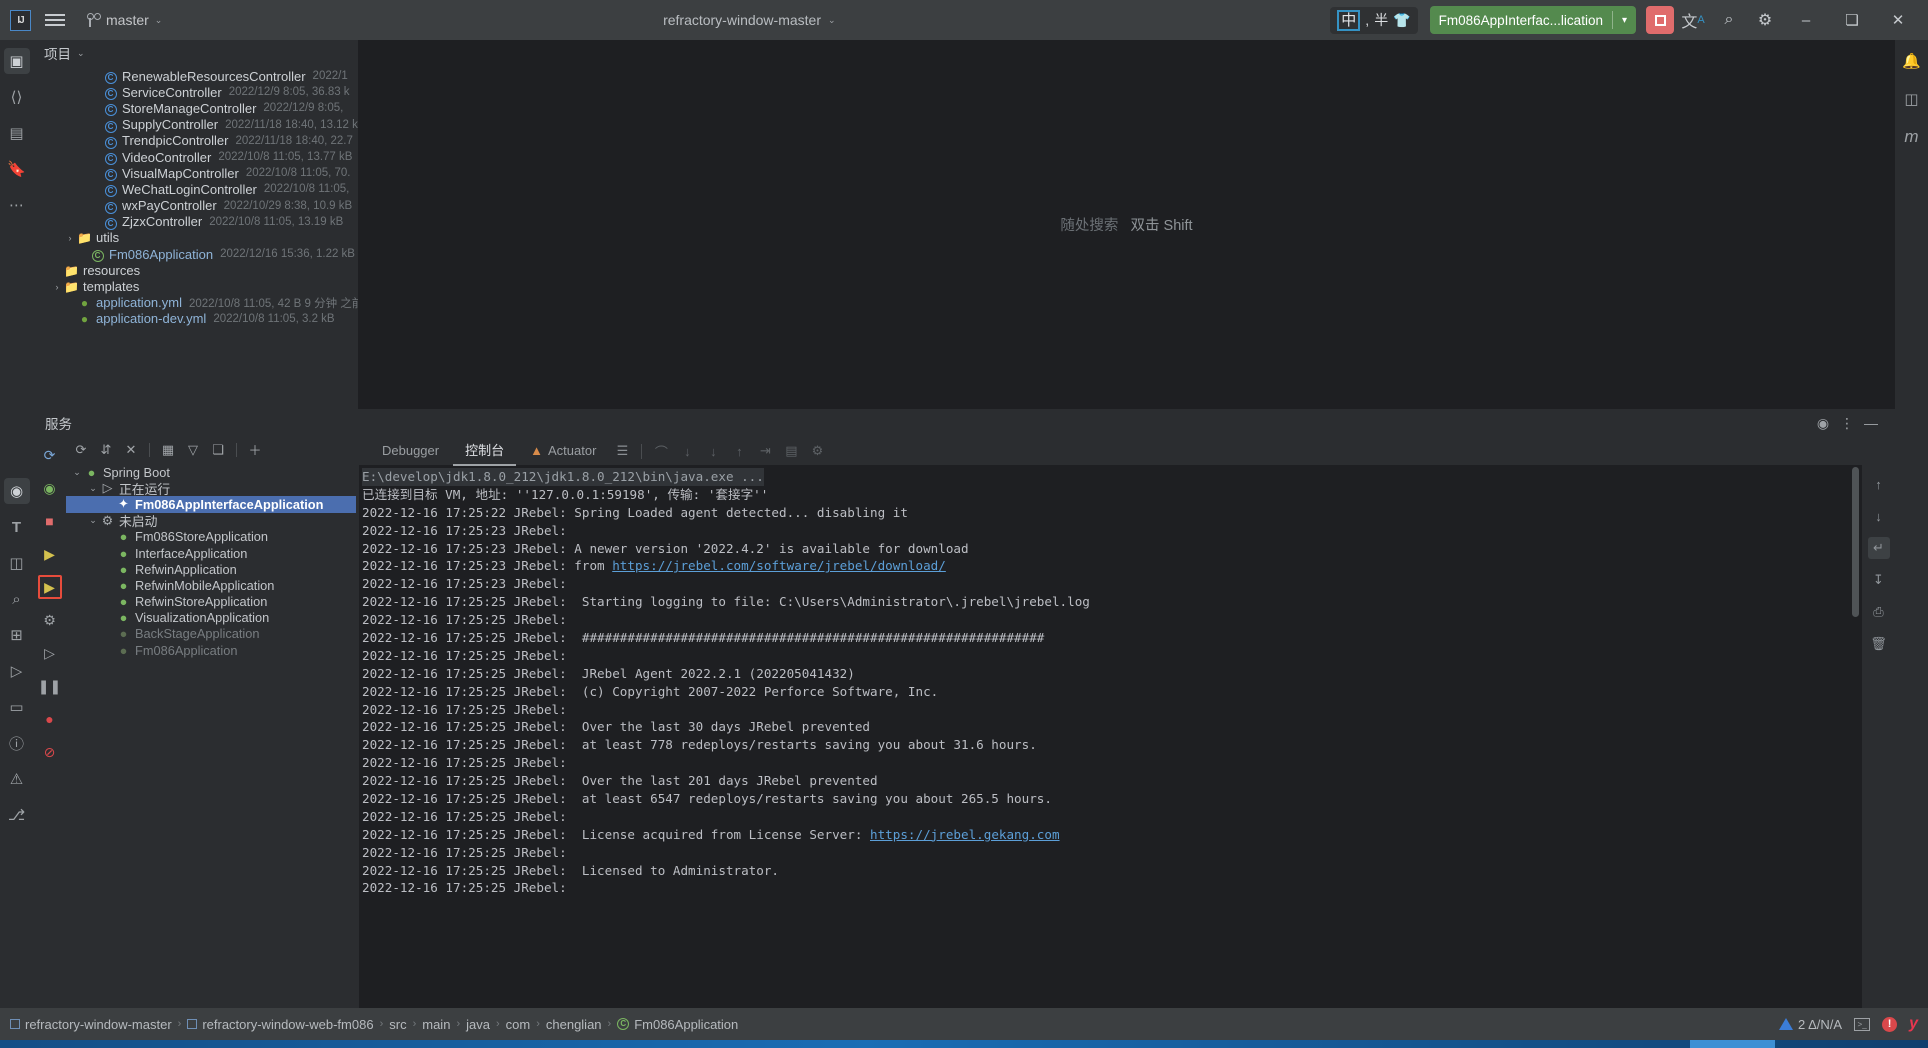 Image resolution: width=1928 pixels, height=1048 pixels. What do you see at coordinates (17, 671) in the screenshot?
I see `sidebar-item-run: ▷` at bounding box center [17, 671].